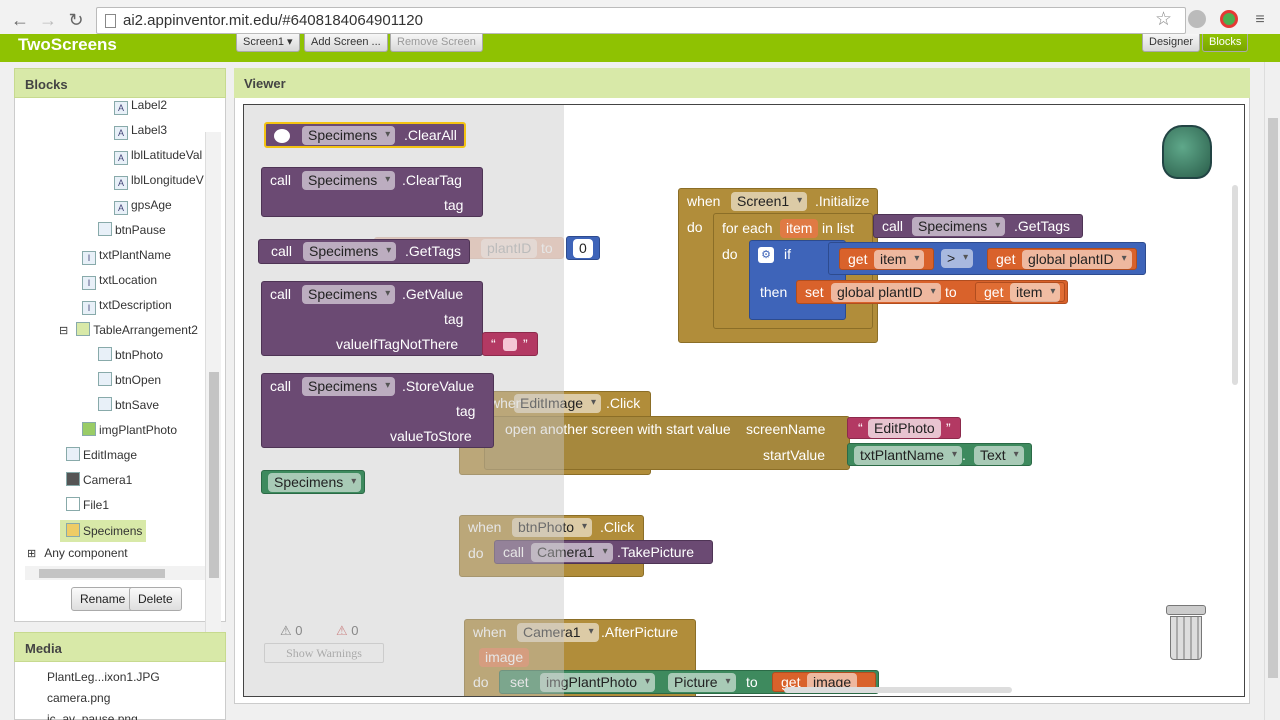 This screenshot has height=720, width=1280. I want to click on page-vertical-scrollbar, so click(1272, 391).